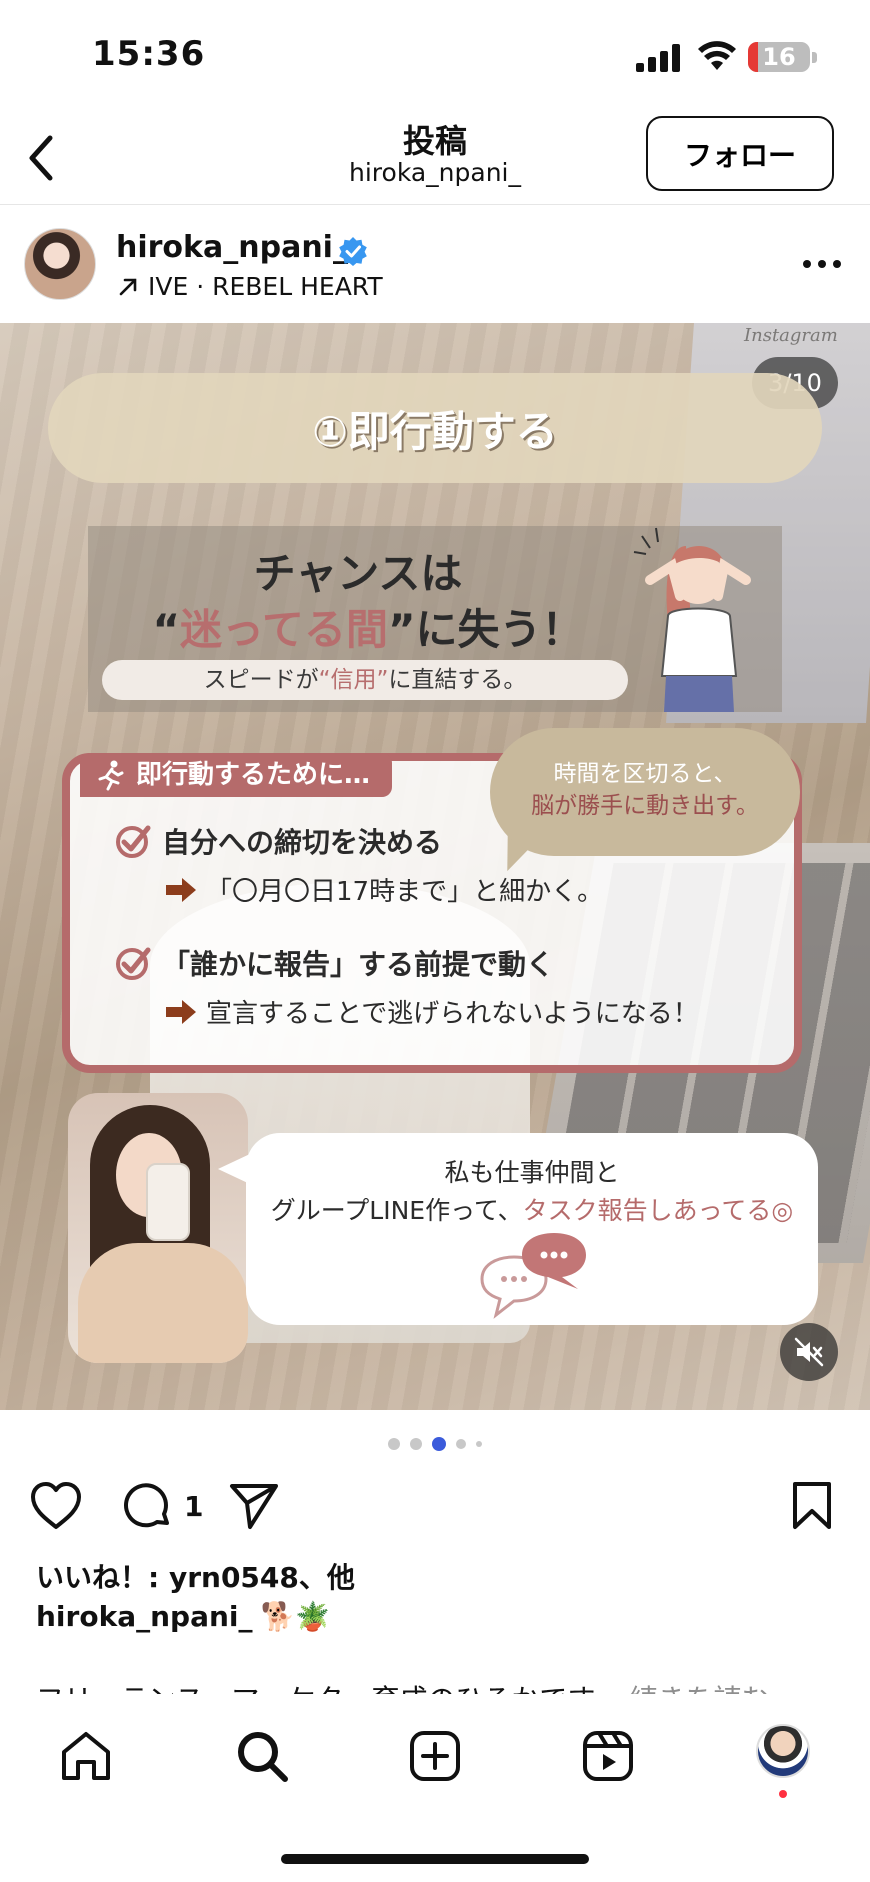  Describe the element at coordinates (435, 157) in the screenshot. I see `top-header: 投稿 hiroka_npani_ フォロー` at that location.